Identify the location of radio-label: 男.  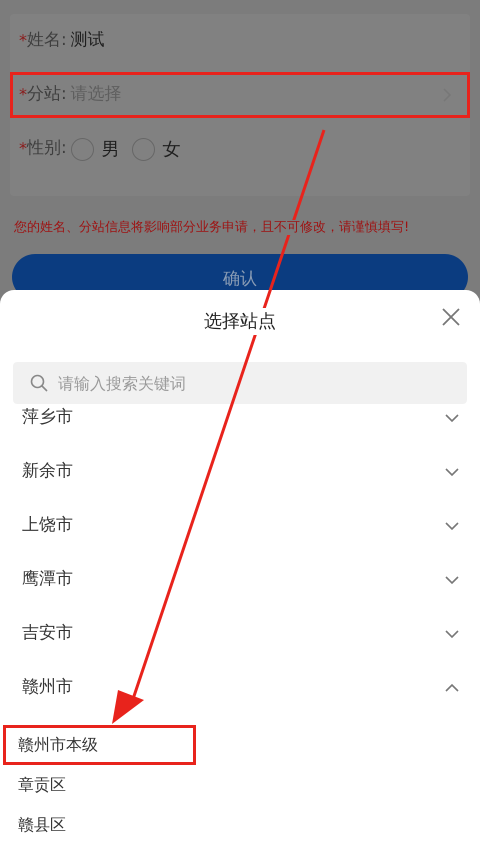
(111, 150).